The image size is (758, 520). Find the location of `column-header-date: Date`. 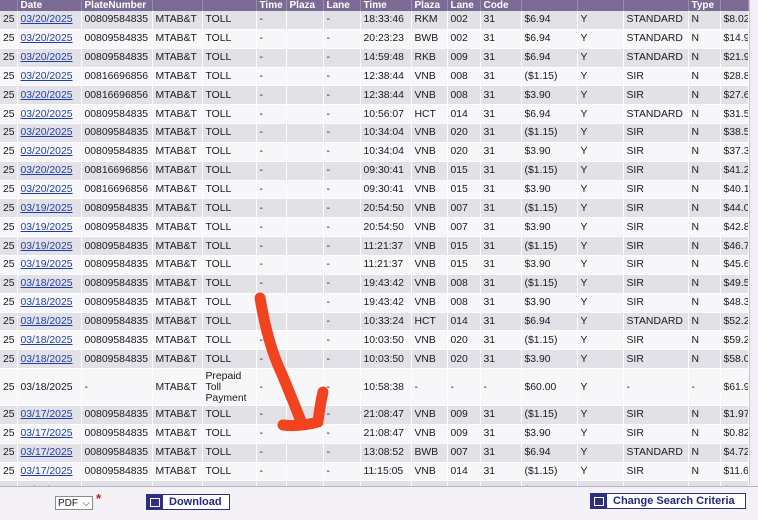

column-header-date: Date is located at coordinates (49, 5).